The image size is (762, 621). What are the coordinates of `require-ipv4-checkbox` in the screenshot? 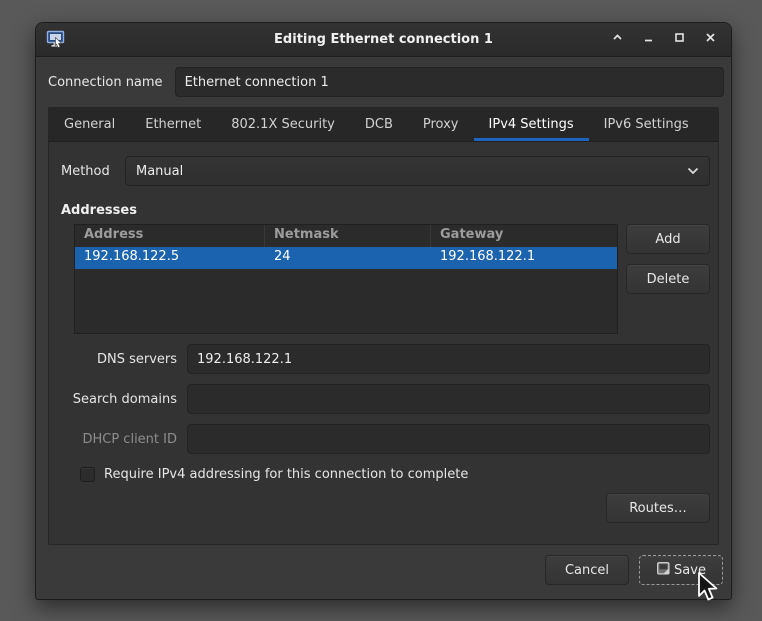 It's located at (87, 474).